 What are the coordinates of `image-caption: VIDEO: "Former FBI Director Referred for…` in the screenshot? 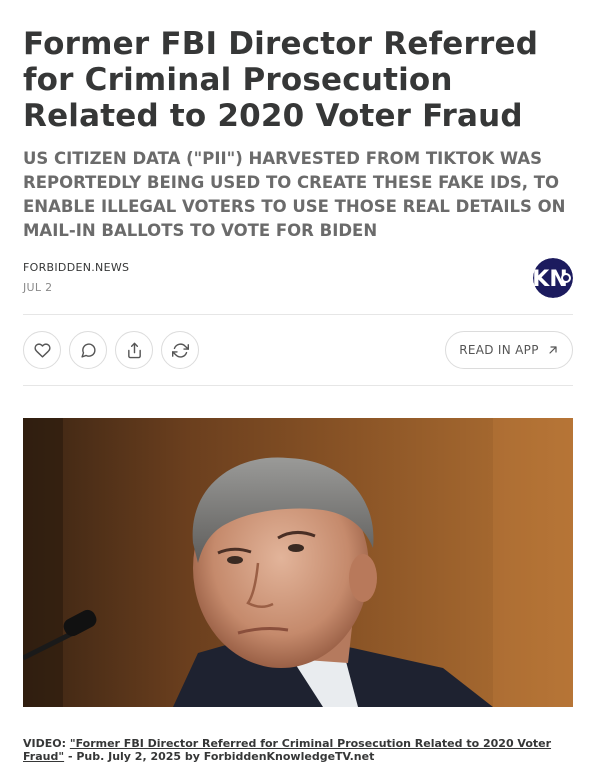 It's located at (298, 750).